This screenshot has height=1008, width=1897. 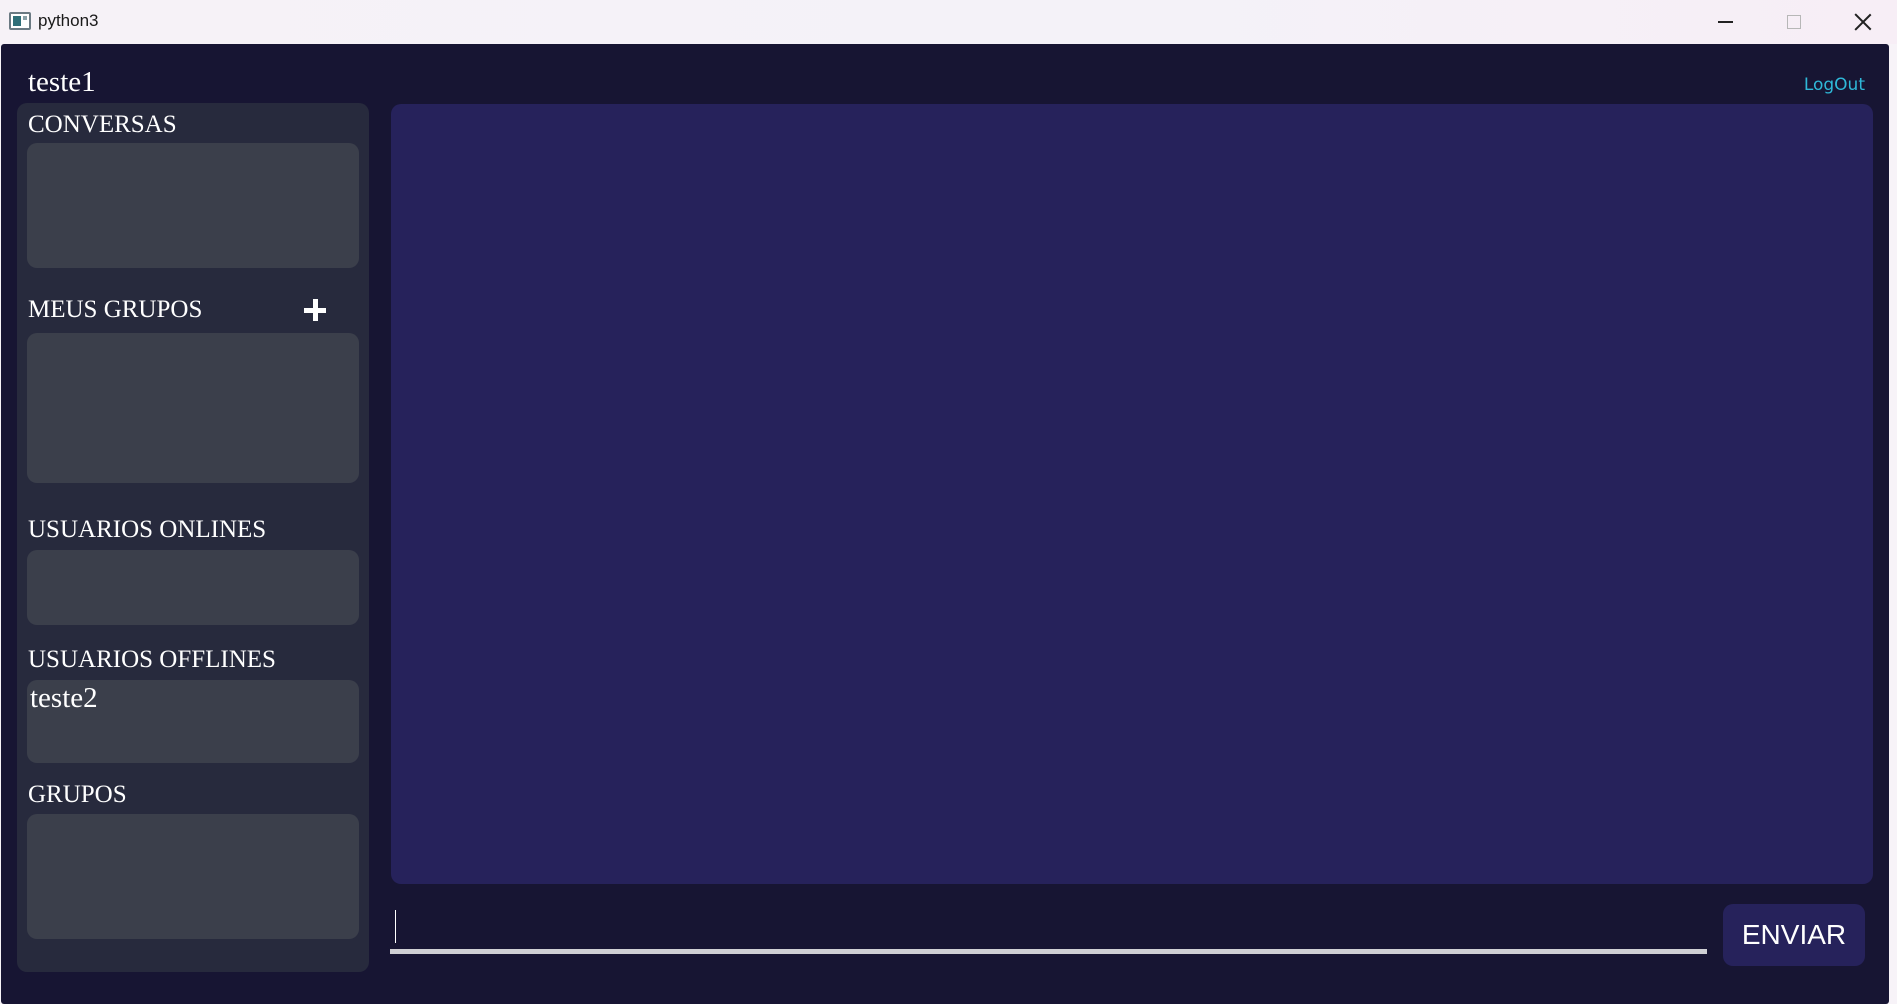 What do you see at coordinates (102, 124) in the screenshot?
I see `conversas-label: CONVERSAS` at bounding box center [102, 124].